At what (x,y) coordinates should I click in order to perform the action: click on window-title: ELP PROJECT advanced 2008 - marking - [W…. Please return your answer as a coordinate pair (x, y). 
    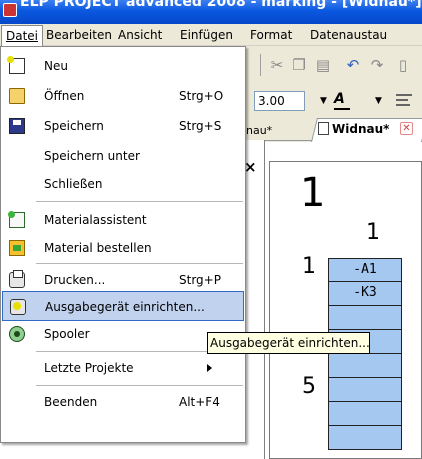
    Looking at the image, I should click on (221, 5).